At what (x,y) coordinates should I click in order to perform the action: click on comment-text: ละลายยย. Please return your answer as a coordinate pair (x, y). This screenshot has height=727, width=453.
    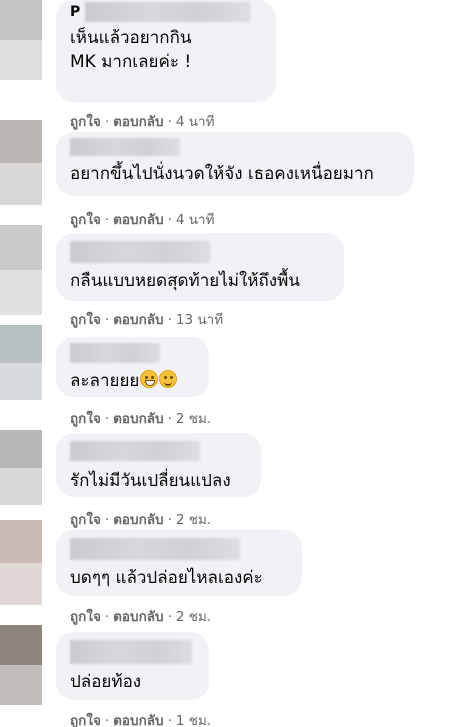
    Looking at the image, I should click on (132, 381).